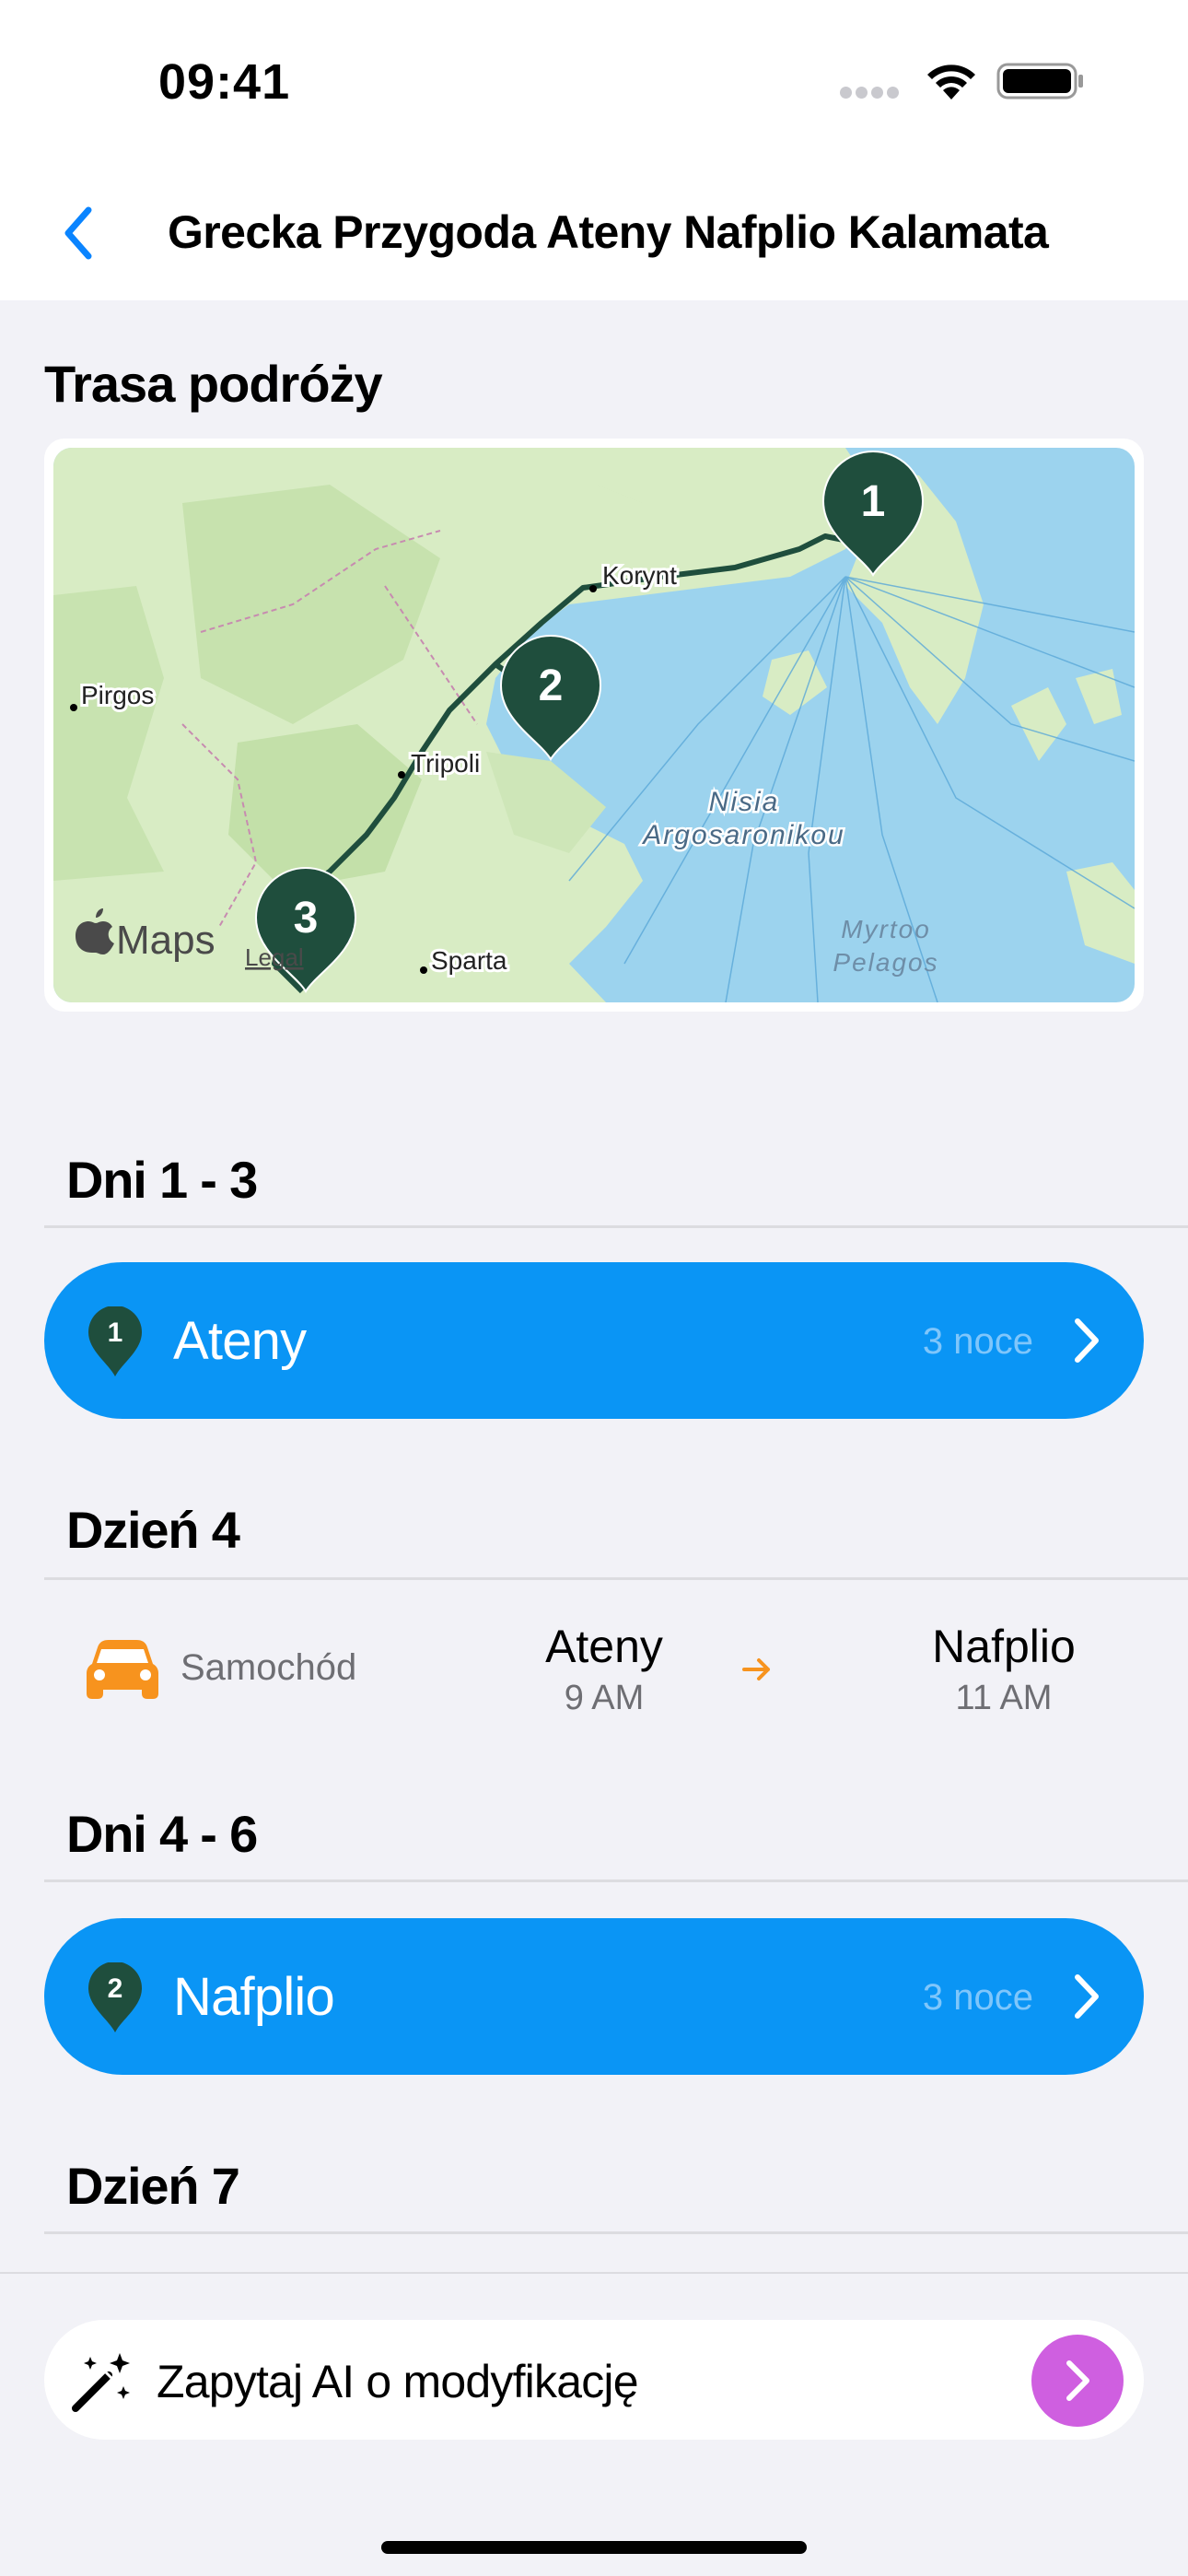 The height and width of the screenshot is (2576, 1188). Describe the element at coordinates (306, 918) in the screenshot. I see `map-pin-3-number: 3` at that location.